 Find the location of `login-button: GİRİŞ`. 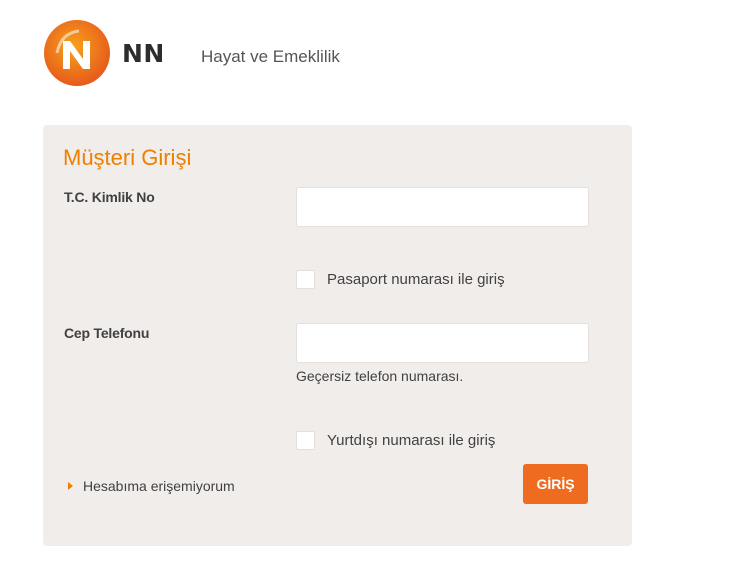

login-button: GİRİŞ is located at coordinates (555, 484).